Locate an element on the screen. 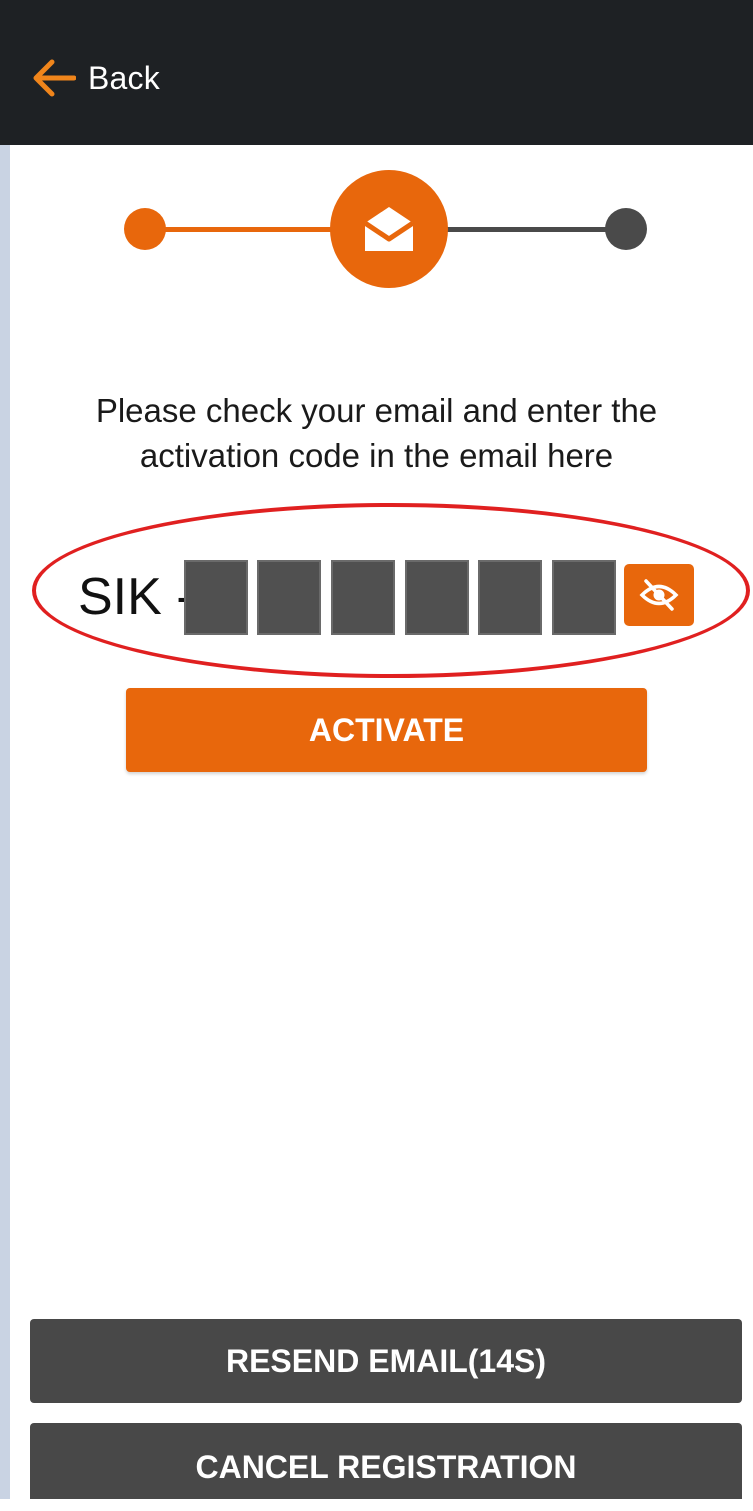 This screenshot has width=753, height=1511. step-2-current is located at coordinates (389, 229).